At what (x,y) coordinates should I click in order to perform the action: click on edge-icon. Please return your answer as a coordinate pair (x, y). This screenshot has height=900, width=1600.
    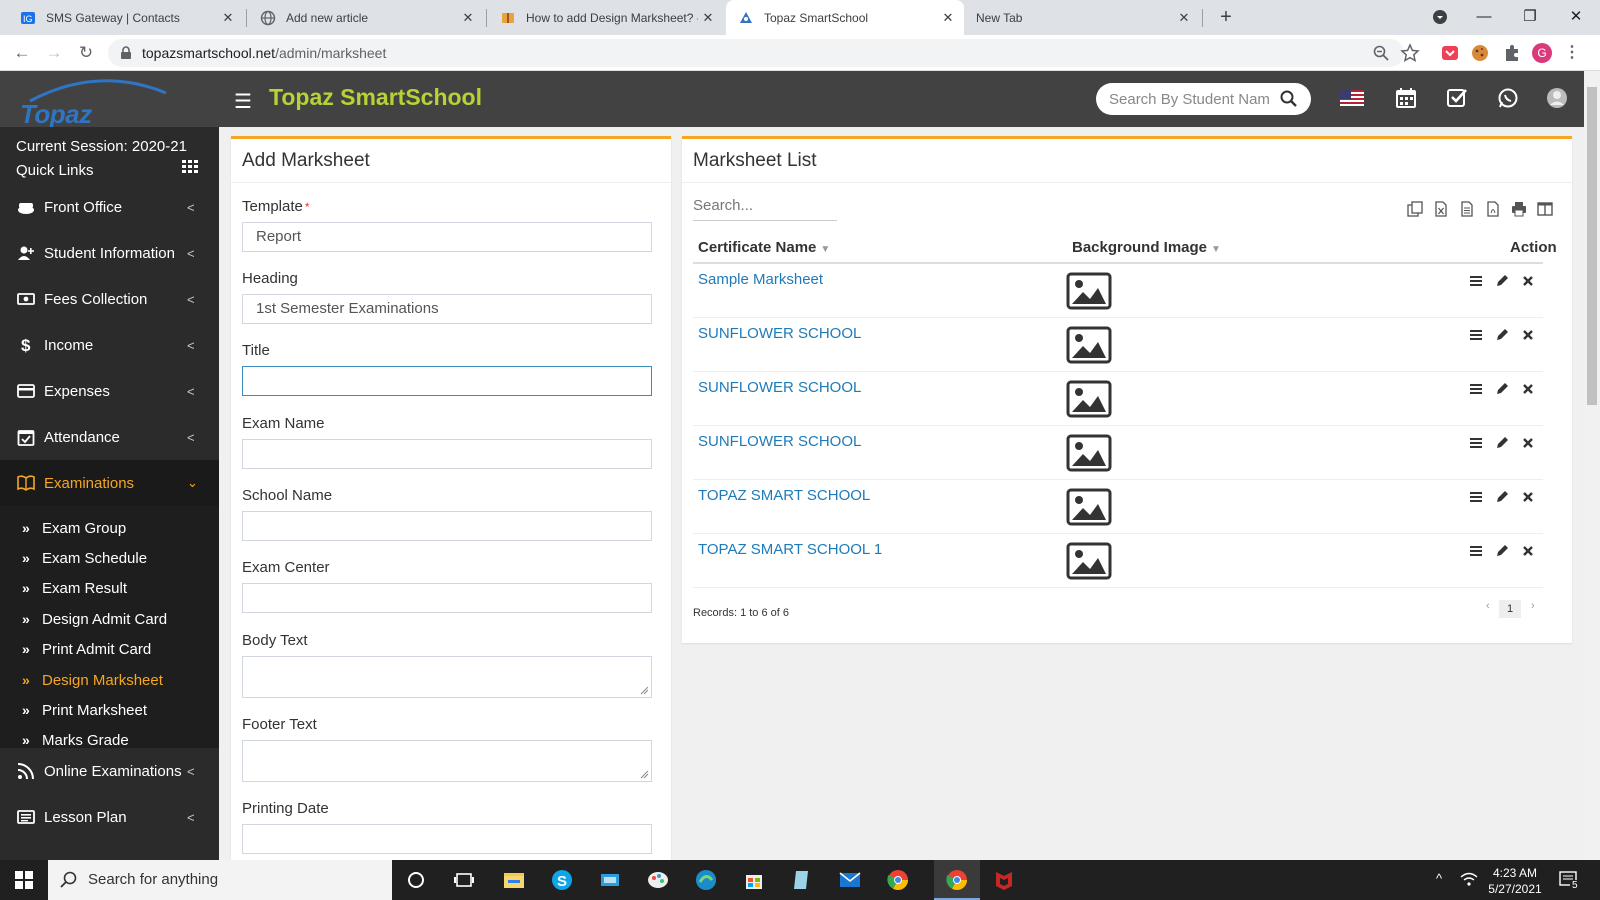
    Looking at the image, I should click on (706, 880).